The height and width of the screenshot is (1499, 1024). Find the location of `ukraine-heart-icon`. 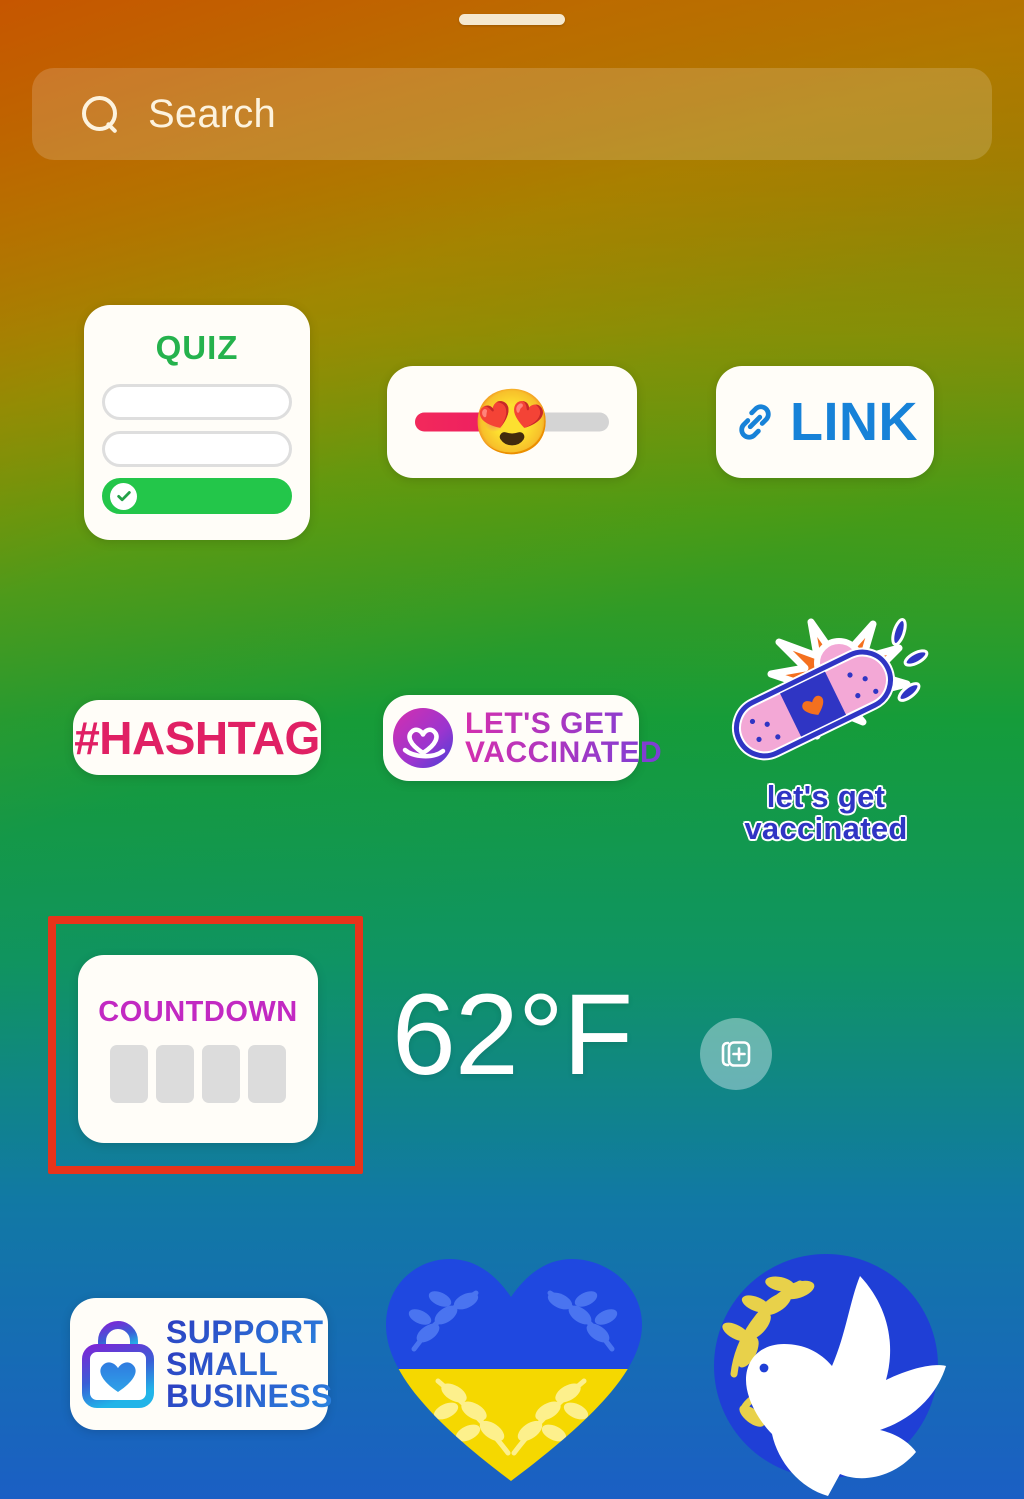

ukraine-heart-icon is located at coordinates (511, 1369).